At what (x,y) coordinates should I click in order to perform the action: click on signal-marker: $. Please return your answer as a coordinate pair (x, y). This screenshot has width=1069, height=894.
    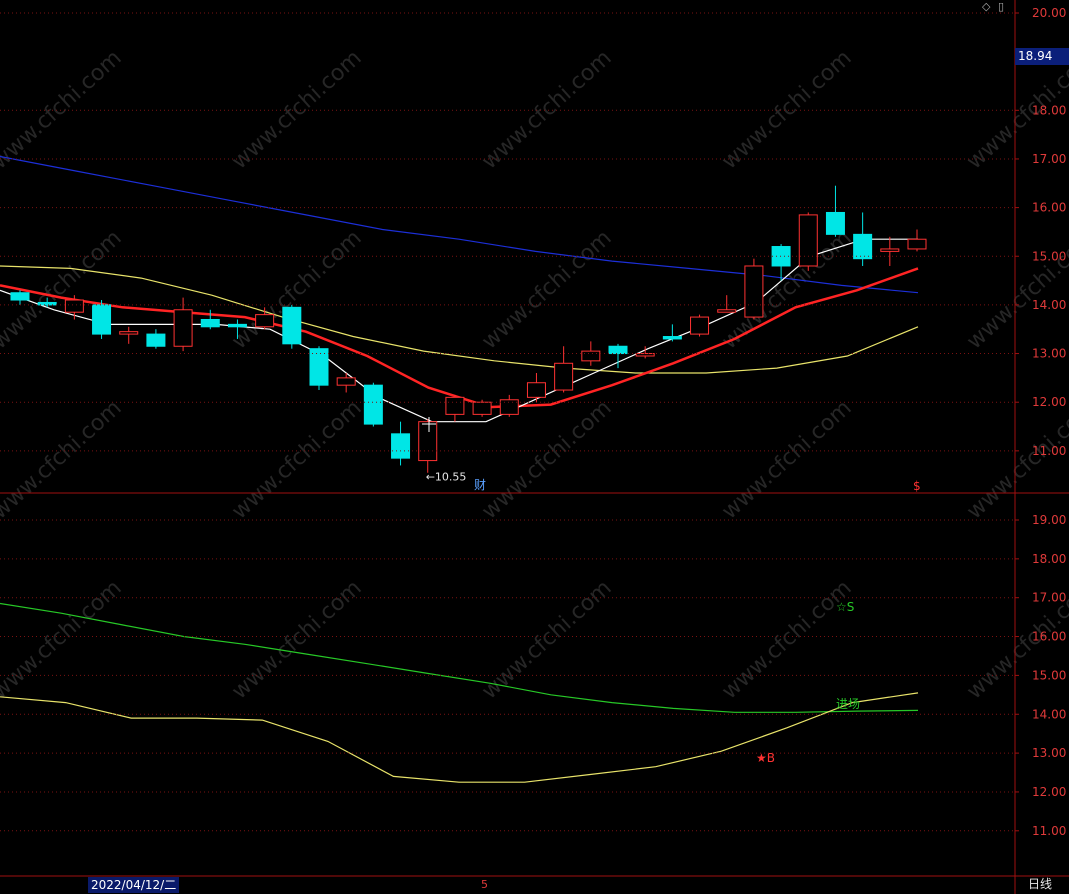
    Looking at the image, I should click on (917, 486).